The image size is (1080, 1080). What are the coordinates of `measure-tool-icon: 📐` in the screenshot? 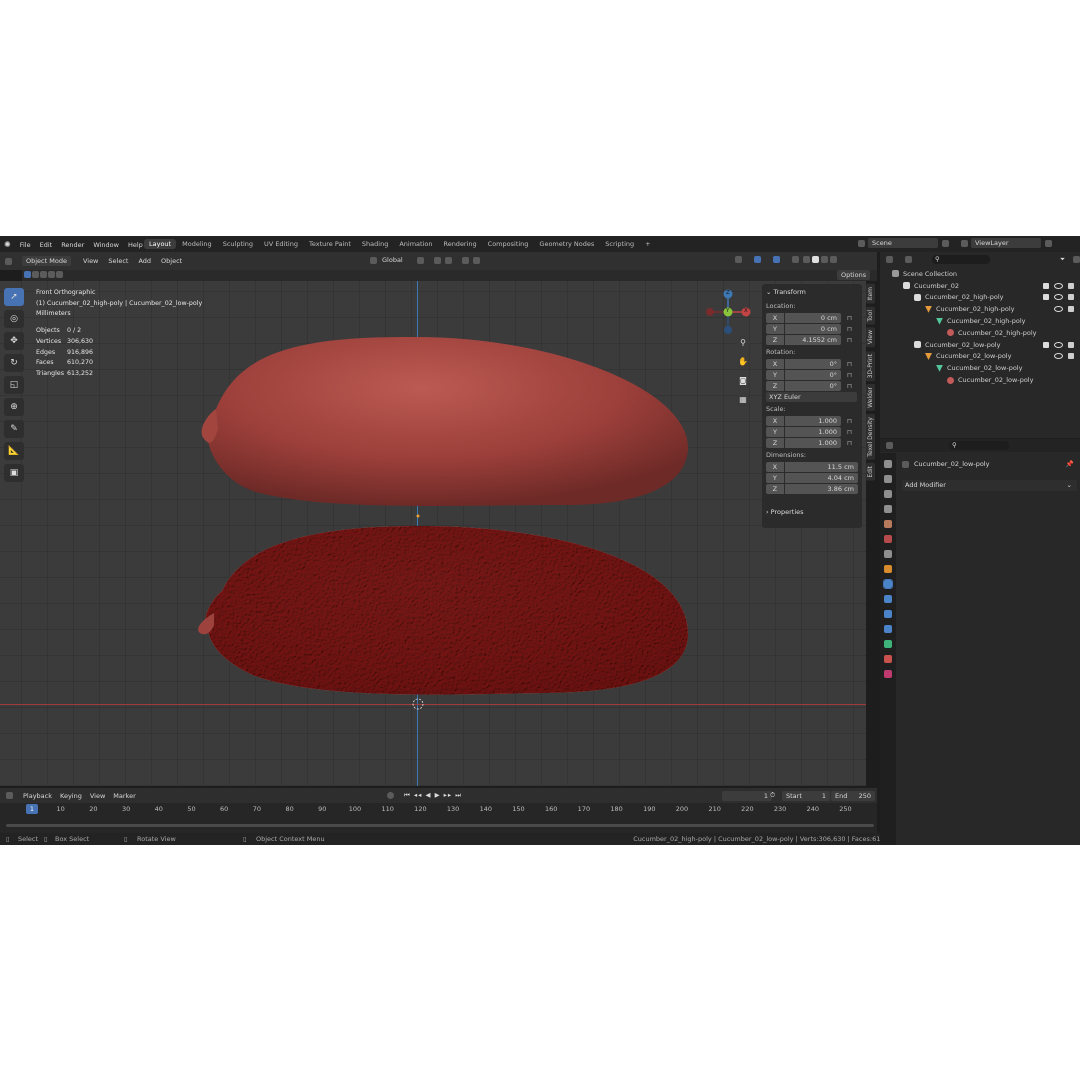 It's located at (14, 451).